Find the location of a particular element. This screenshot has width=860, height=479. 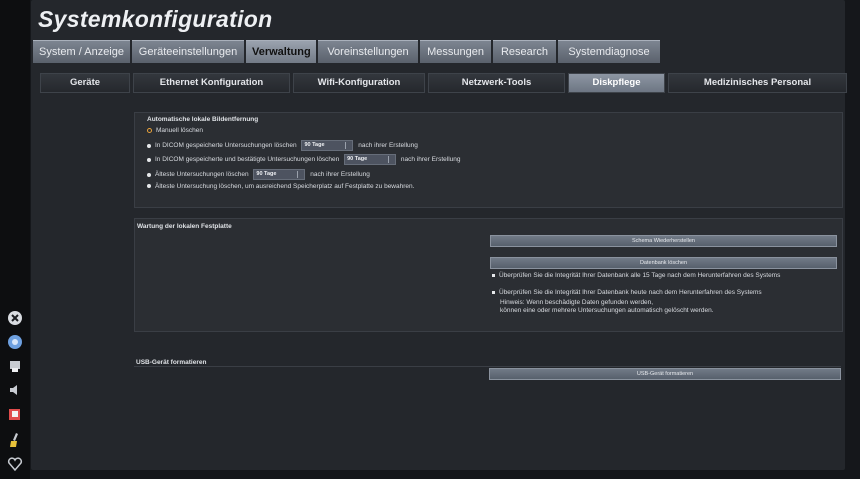

subtab-ethernet: Ethernet Konfiguration is located at coordinates (211, 83).